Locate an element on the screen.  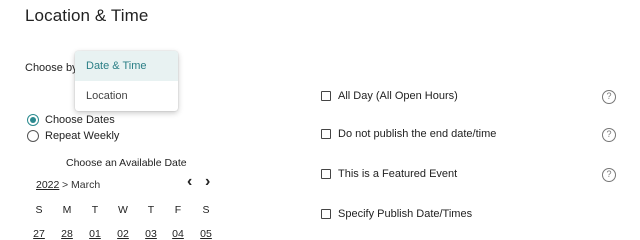
weekday-label: W is located at coordinates (123, 210).